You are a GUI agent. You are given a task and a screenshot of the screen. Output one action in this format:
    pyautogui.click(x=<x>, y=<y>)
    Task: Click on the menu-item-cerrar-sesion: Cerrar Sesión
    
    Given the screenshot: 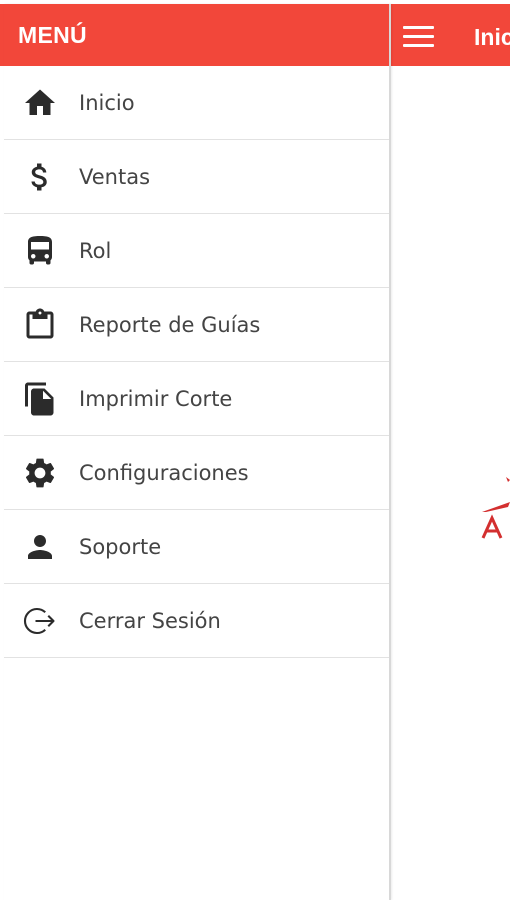 What is the action you would take?
    pyautogui.click(x=196, y=621)
    